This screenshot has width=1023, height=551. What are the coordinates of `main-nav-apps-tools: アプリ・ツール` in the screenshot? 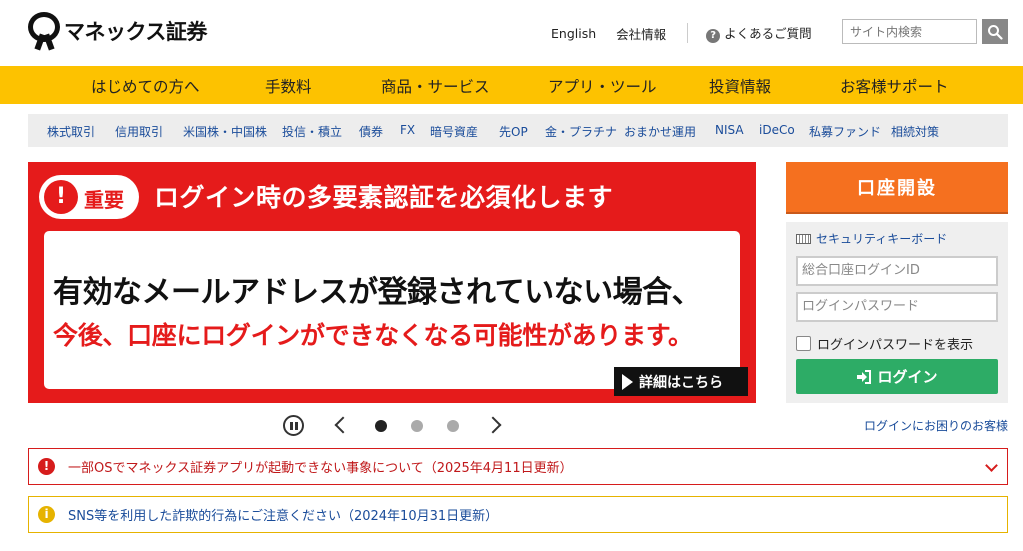 It's located at (602, 86).